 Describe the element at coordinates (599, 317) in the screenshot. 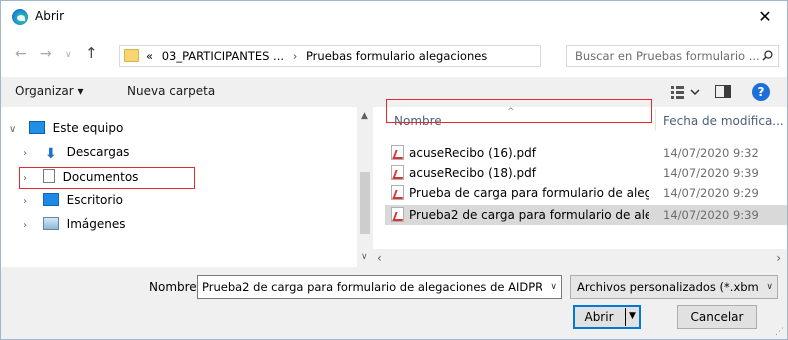

I see `open-button-label: Abrir` at that location.